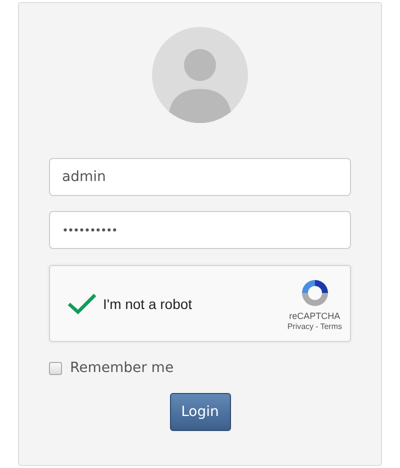 The image size is (400, 468). Describe the element at coordinates (82, 303) in the screenshot. I see `checkmark-icon` at that location.